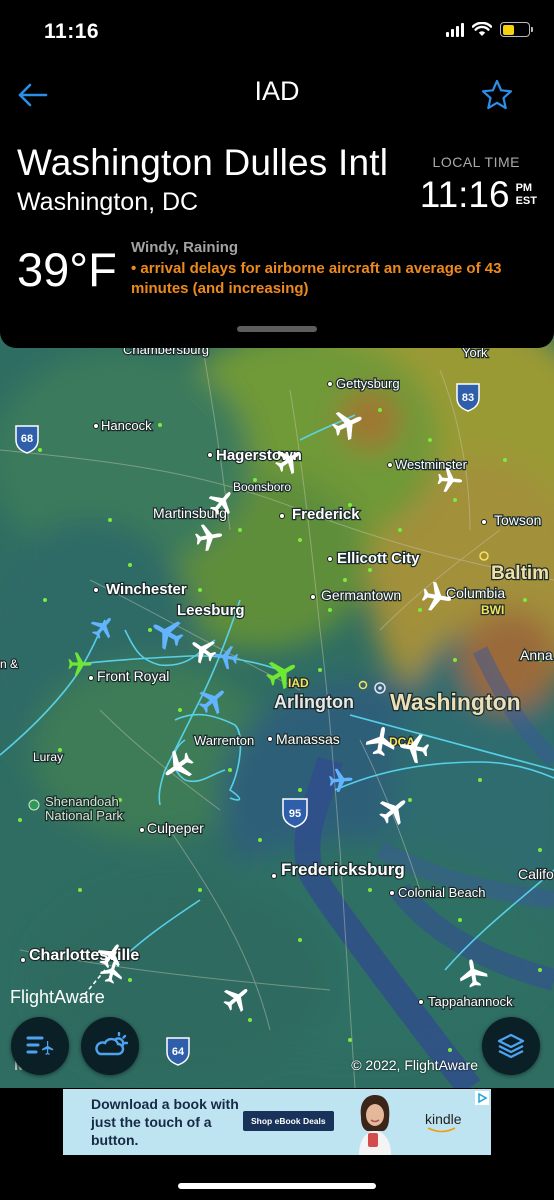 This screenshot has height=1200, width=554. Describe the element at coordinates (443, 1119) in the screenshot. I see `ad-brand: kindle` at that location.